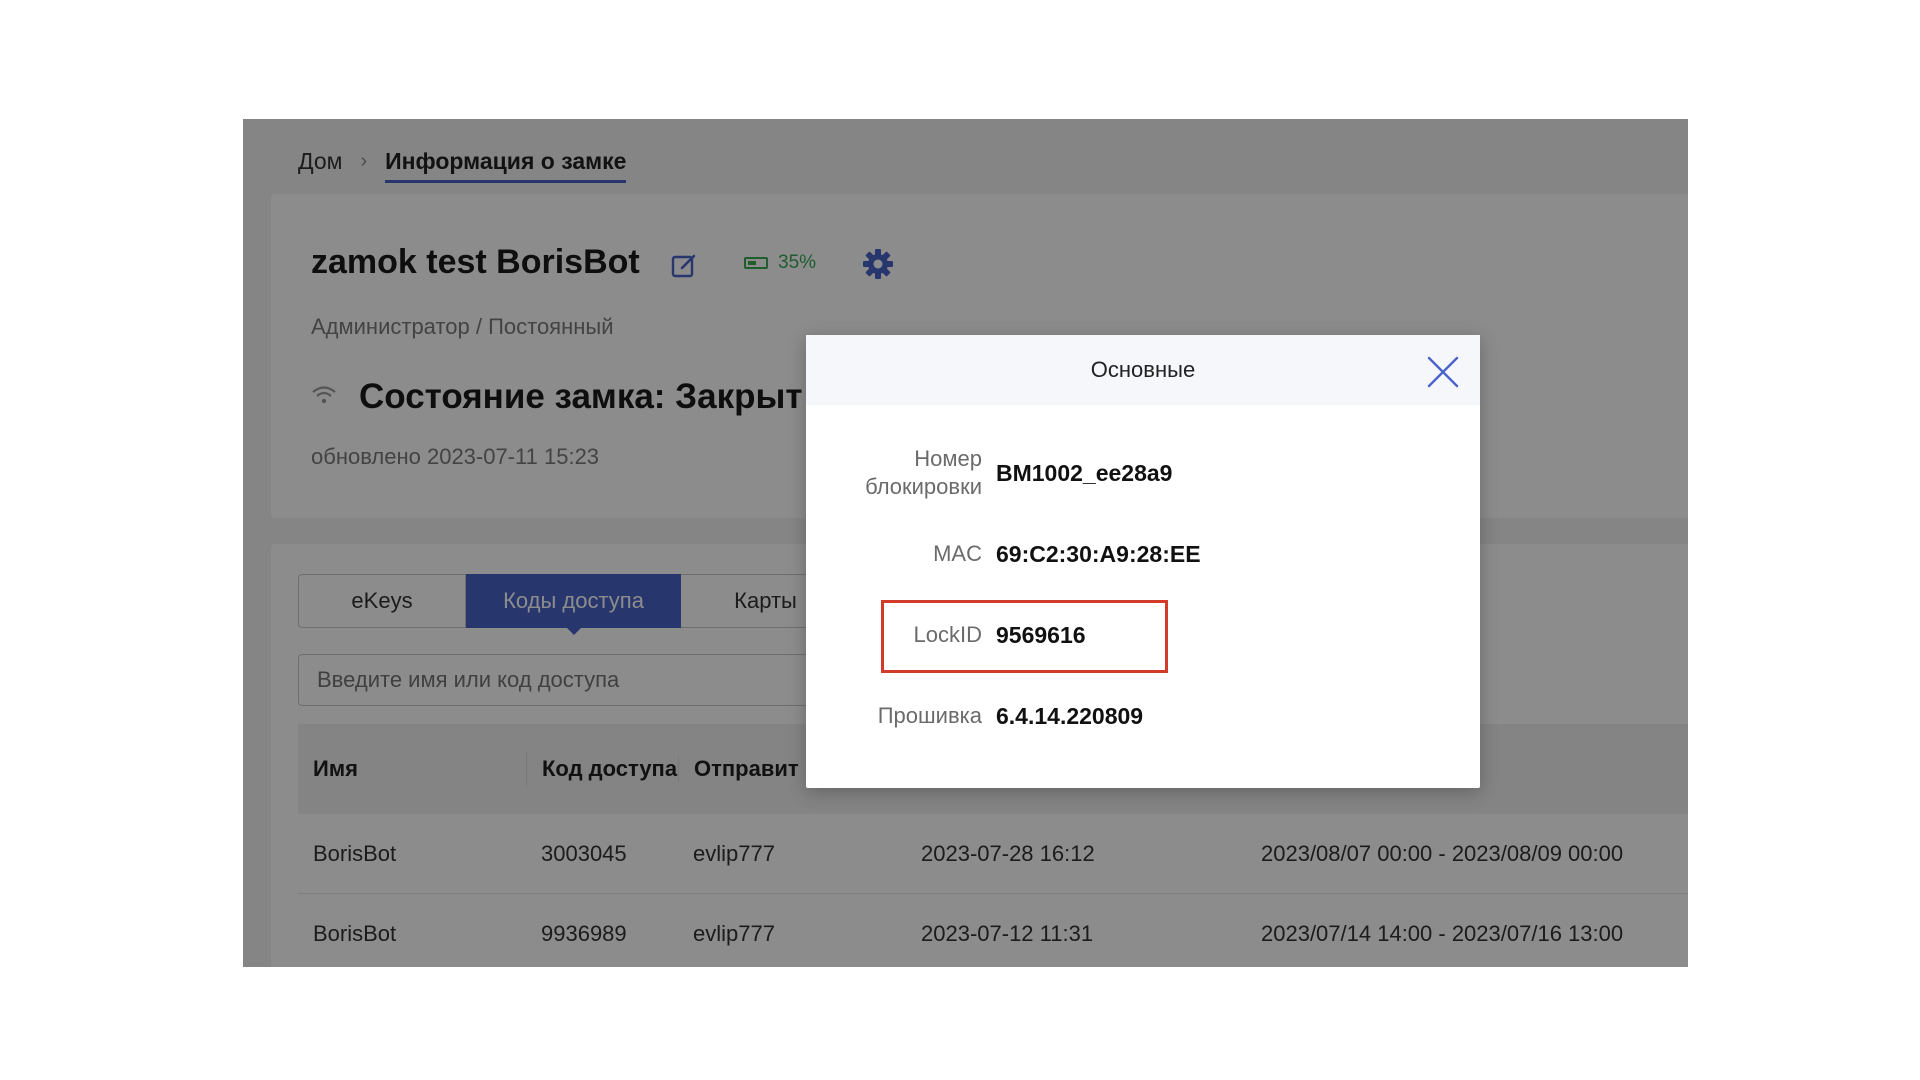 The image size is (1920, 1080). What do you see at coordinates (1070, 715) in the screenshot?
I see `field-value: 6.4.14.220809` at bounding box center [1070, 715].